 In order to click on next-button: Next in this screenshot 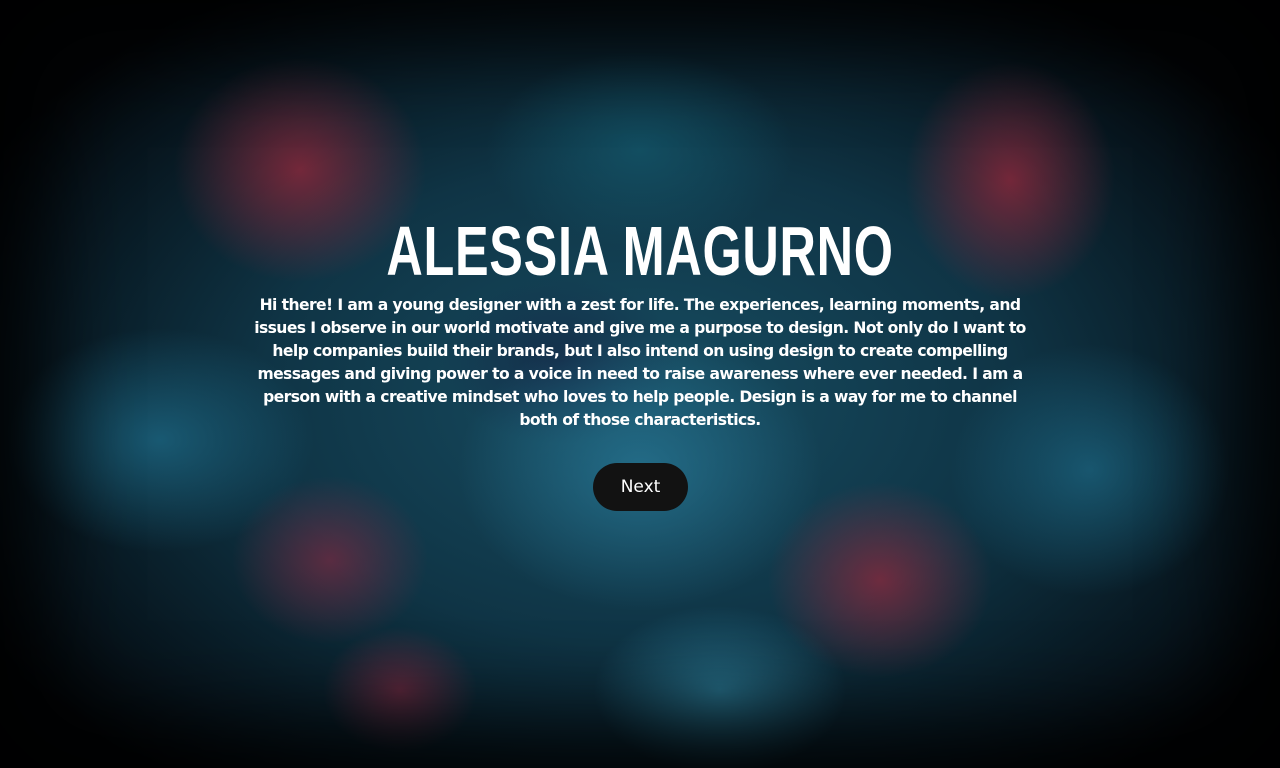, I will do `click(640, 487)`.